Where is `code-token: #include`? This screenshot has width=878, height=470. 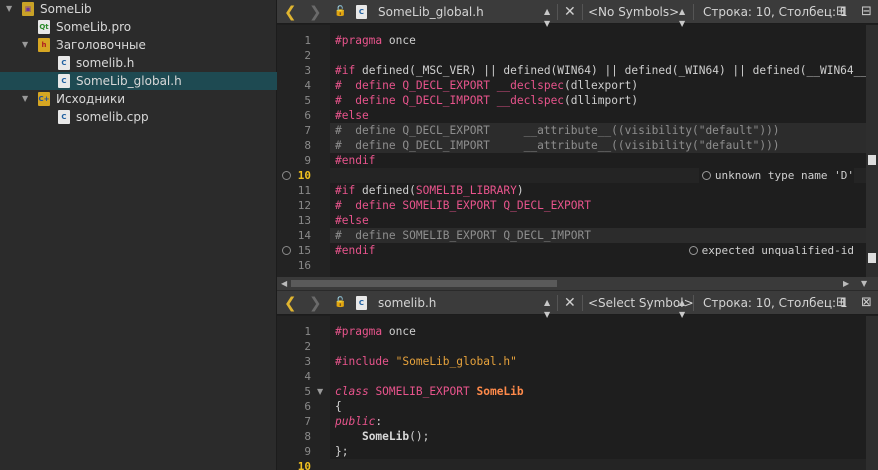
code-token: #include is located at coordinates (362, 361).